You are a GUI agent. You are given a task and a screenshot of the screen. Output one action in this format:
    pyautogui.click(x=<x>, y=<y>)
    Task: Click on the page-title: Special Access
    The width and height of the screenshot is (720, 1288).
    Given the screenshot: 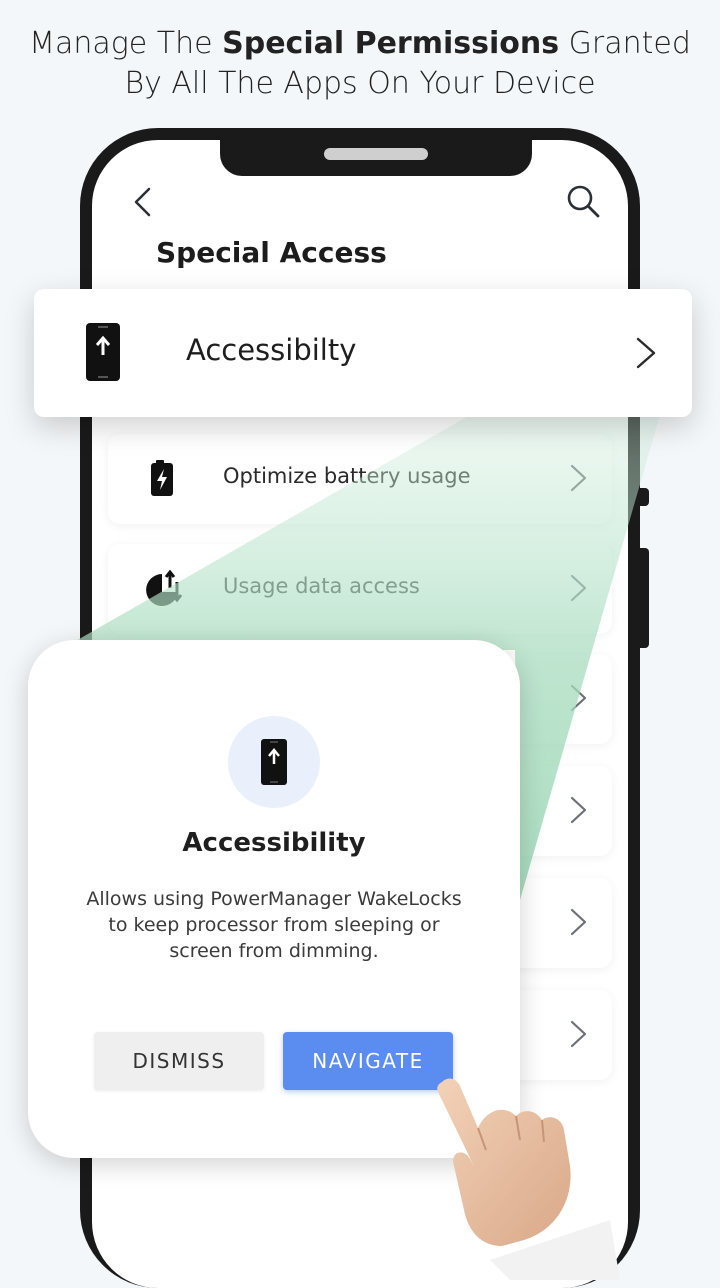 What is the action you would take?
    pyautogui.click(x=271, y=252)
    